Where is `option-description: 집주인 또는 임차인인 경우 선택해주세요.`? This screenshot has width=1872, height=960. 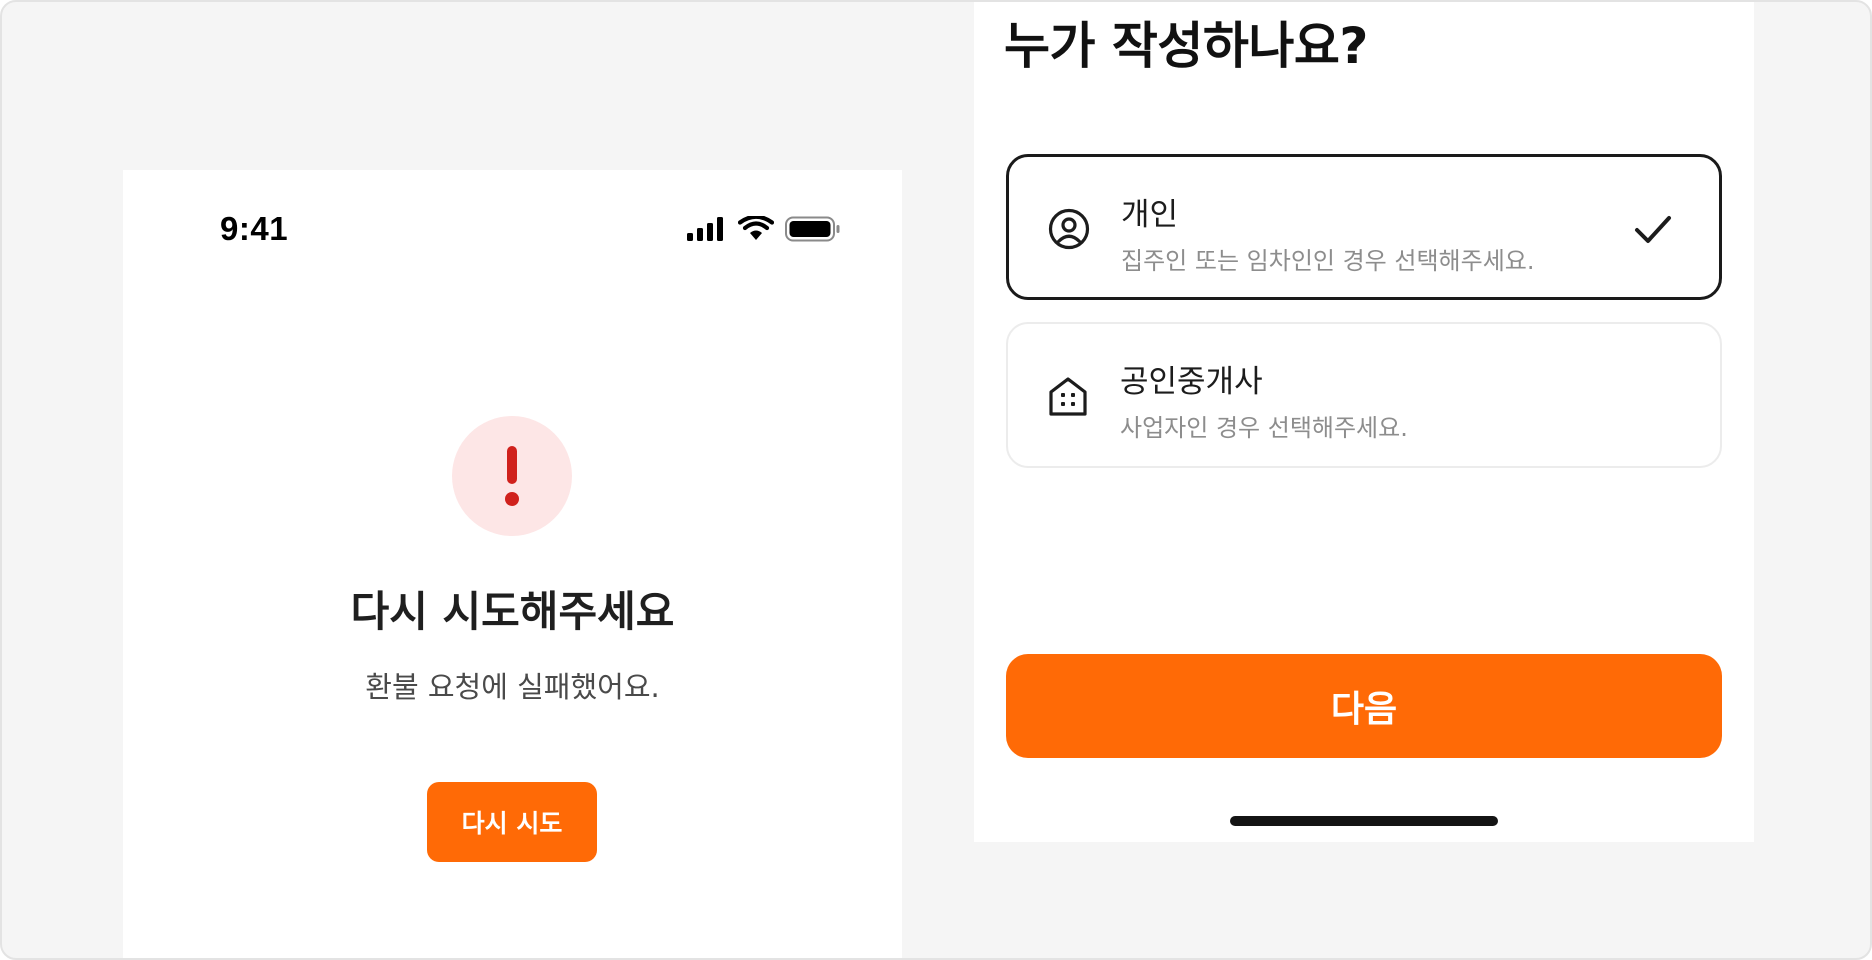 option-description: 집주인 또는 임차인인 경우 선택해주세요. is located at coordinates (1328, 261).